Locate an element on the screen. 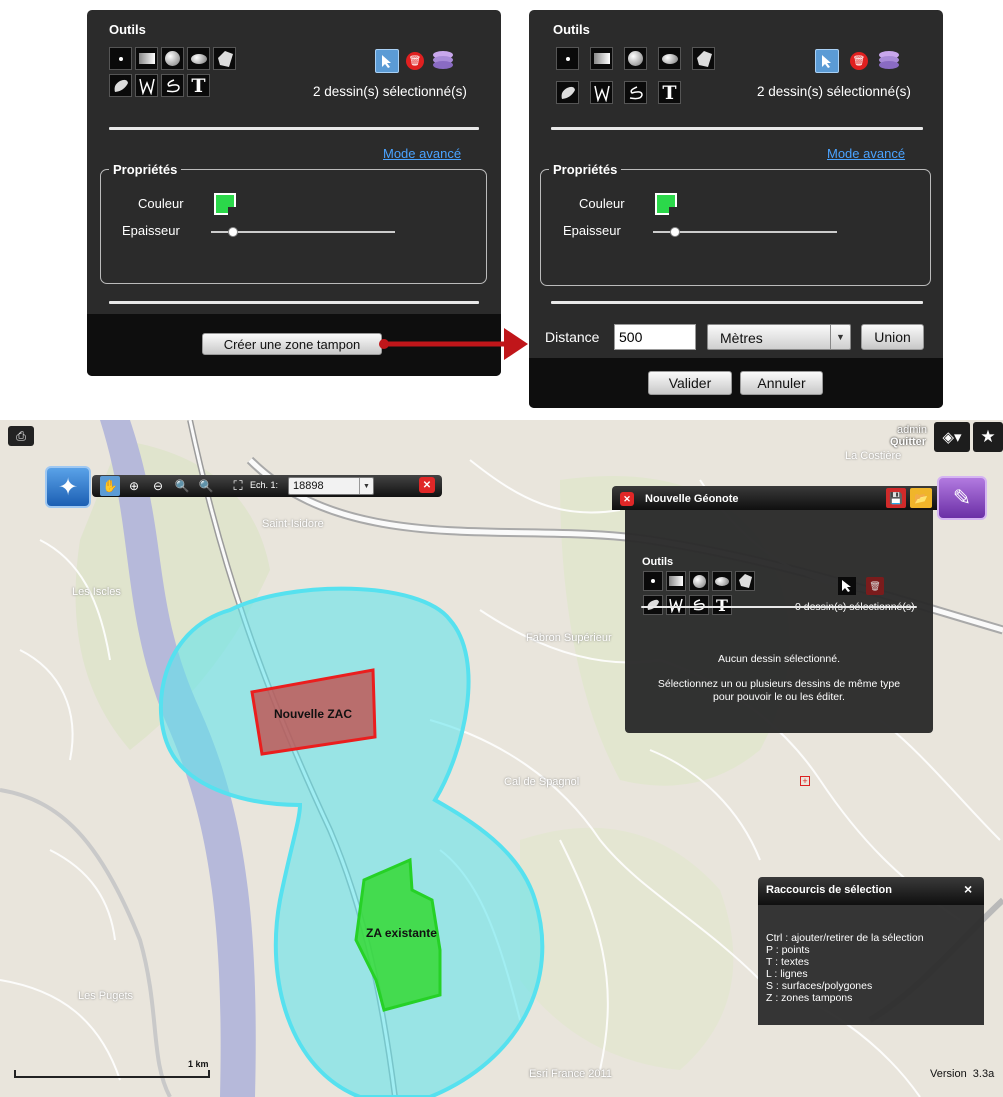 The width and height of the screenshot is (1003, 1097). zoom-full-icon: 🔍 is located at coordinates (206, 486).